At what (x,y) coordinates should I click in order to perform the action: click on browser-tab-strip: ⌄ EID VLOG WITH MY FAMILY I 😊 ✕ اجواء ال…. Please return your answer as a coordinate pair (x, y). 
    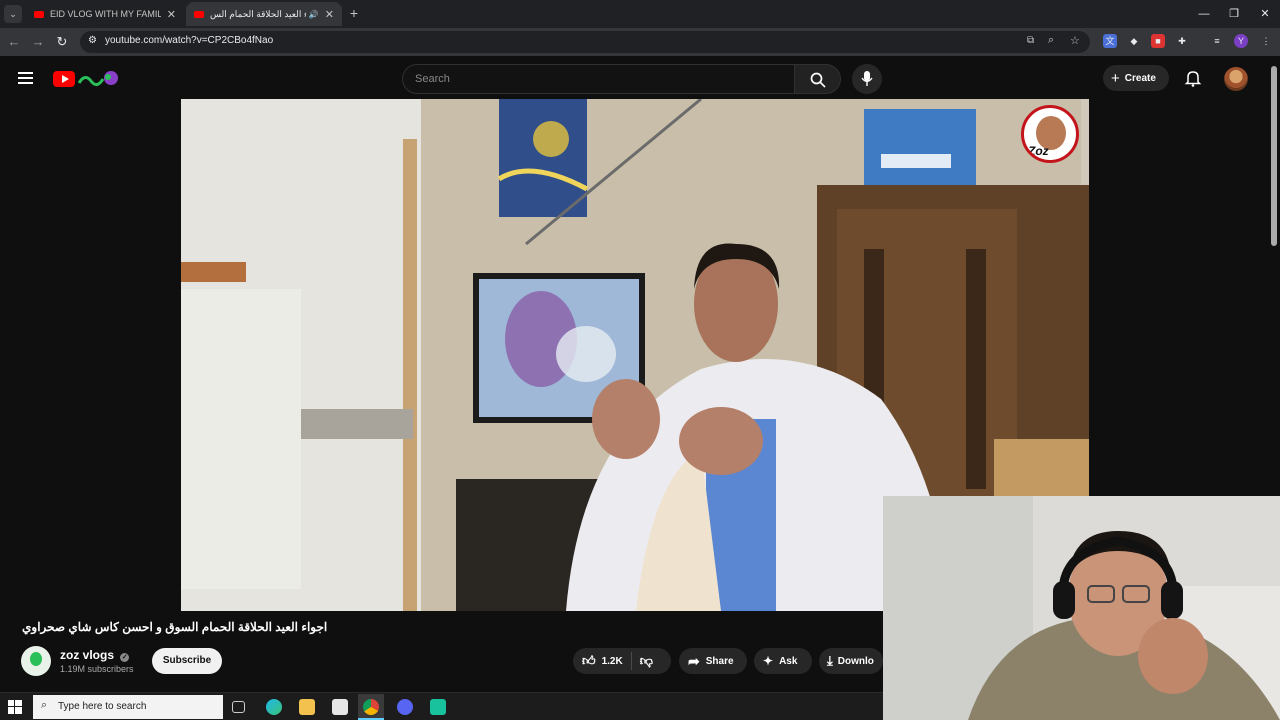
    Looking at the image, I should click on (640, 14).